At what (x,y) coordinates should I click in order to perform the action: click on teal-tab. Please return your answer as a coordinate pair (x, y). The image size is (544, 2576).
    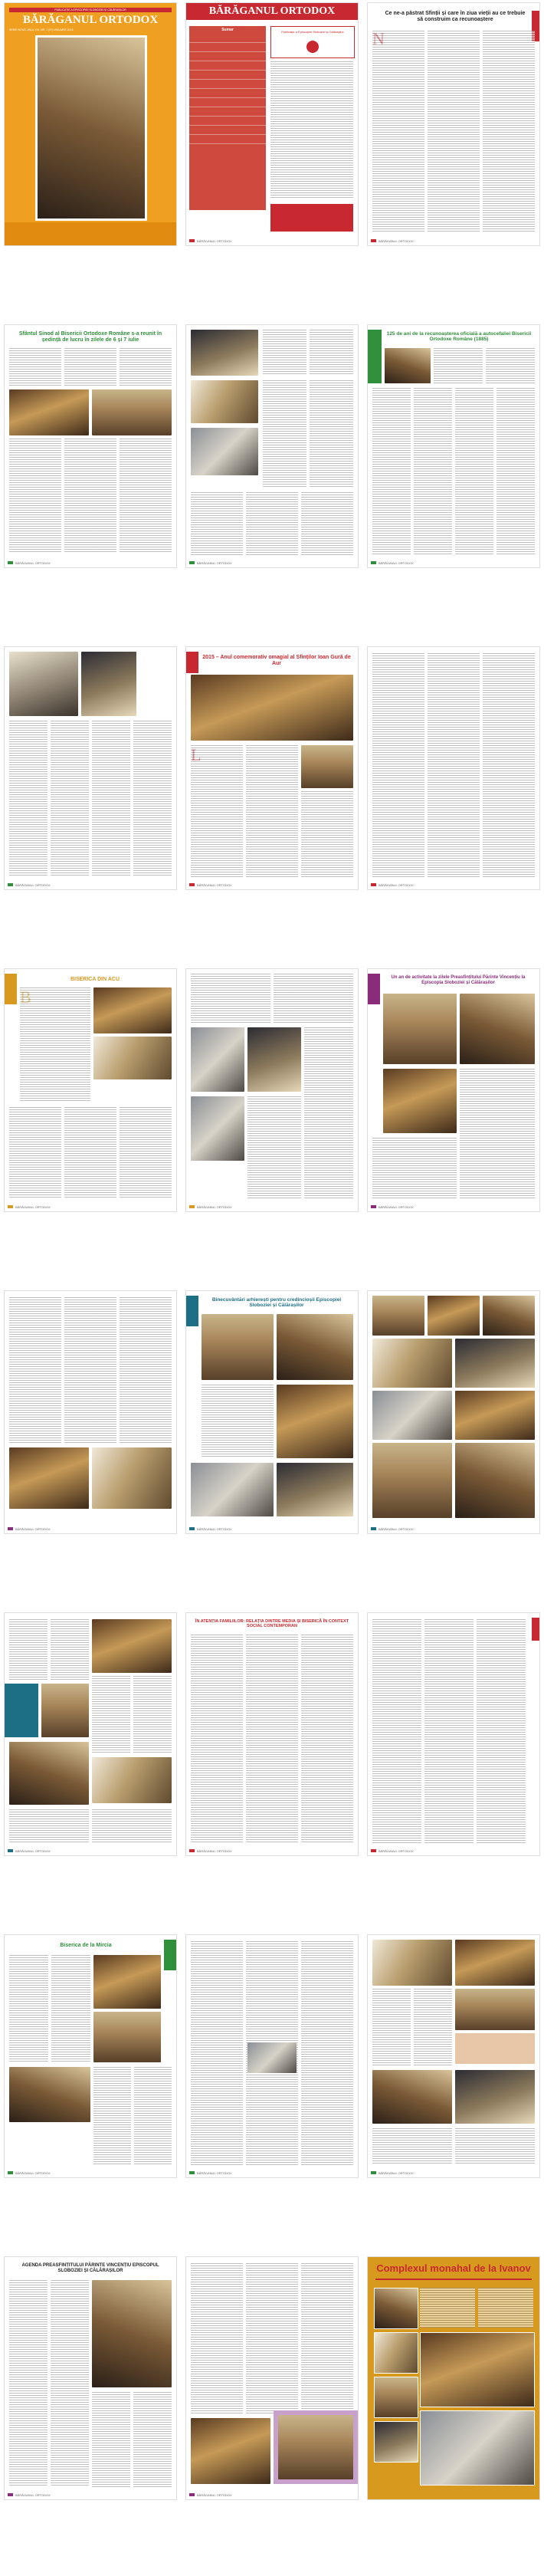
    Looking at the image, I should click on (192, 1311).